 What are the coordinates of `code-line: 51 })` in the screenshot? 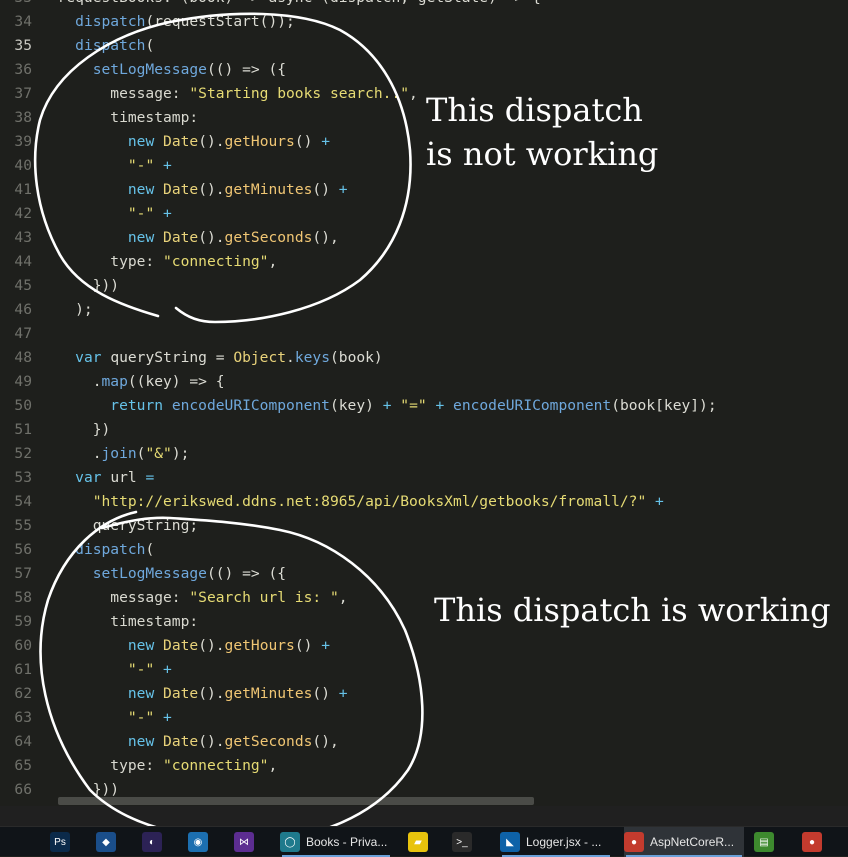 It's located at (424, 430).